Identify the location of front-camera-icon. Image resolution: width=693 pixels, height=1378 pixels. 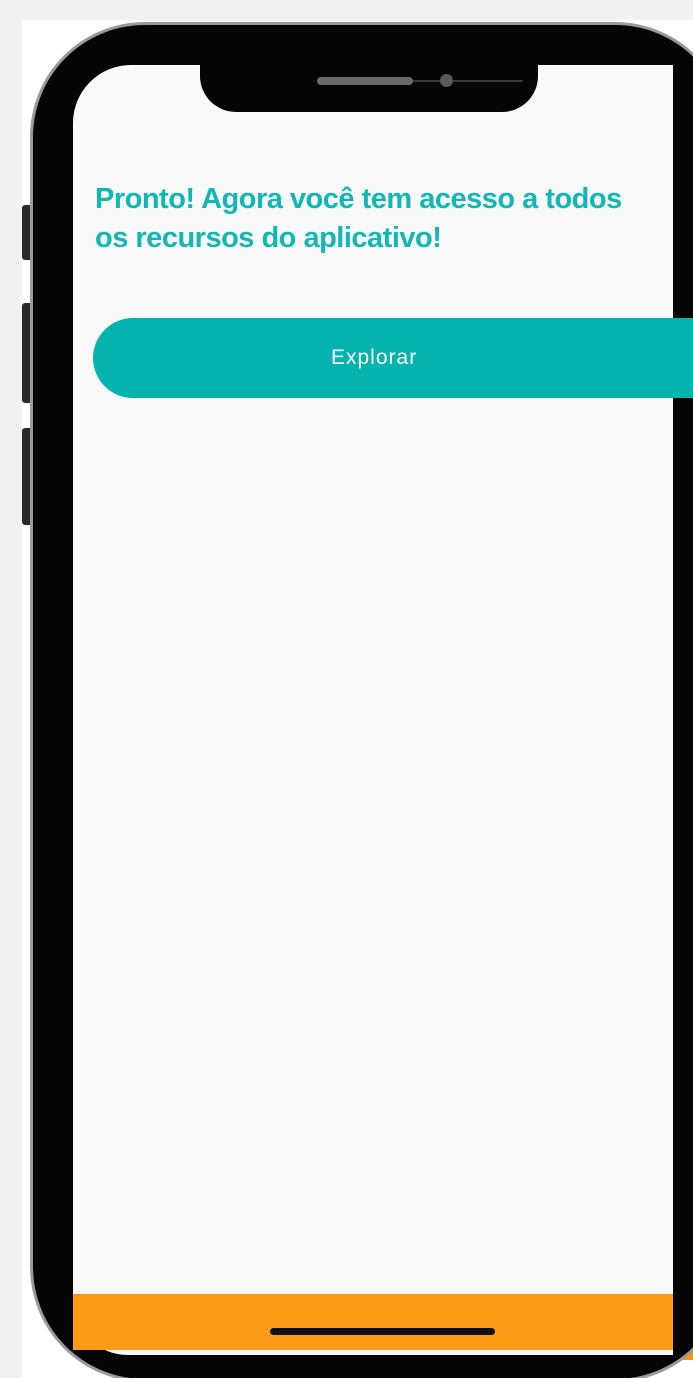
(446, 80).